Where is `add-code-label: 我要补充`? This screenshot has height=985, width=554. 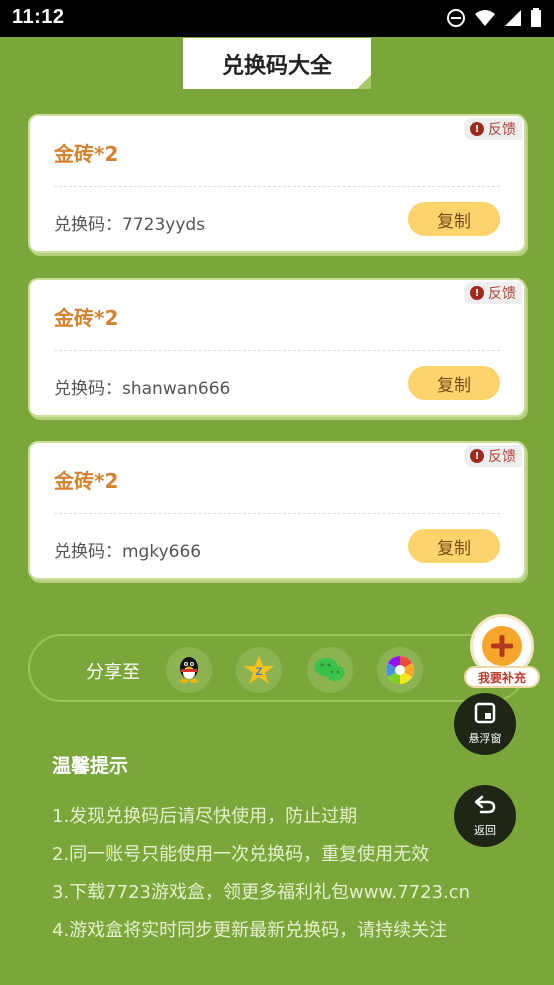
add-code-label: 我要补充 is located at coordinates (502, 677).